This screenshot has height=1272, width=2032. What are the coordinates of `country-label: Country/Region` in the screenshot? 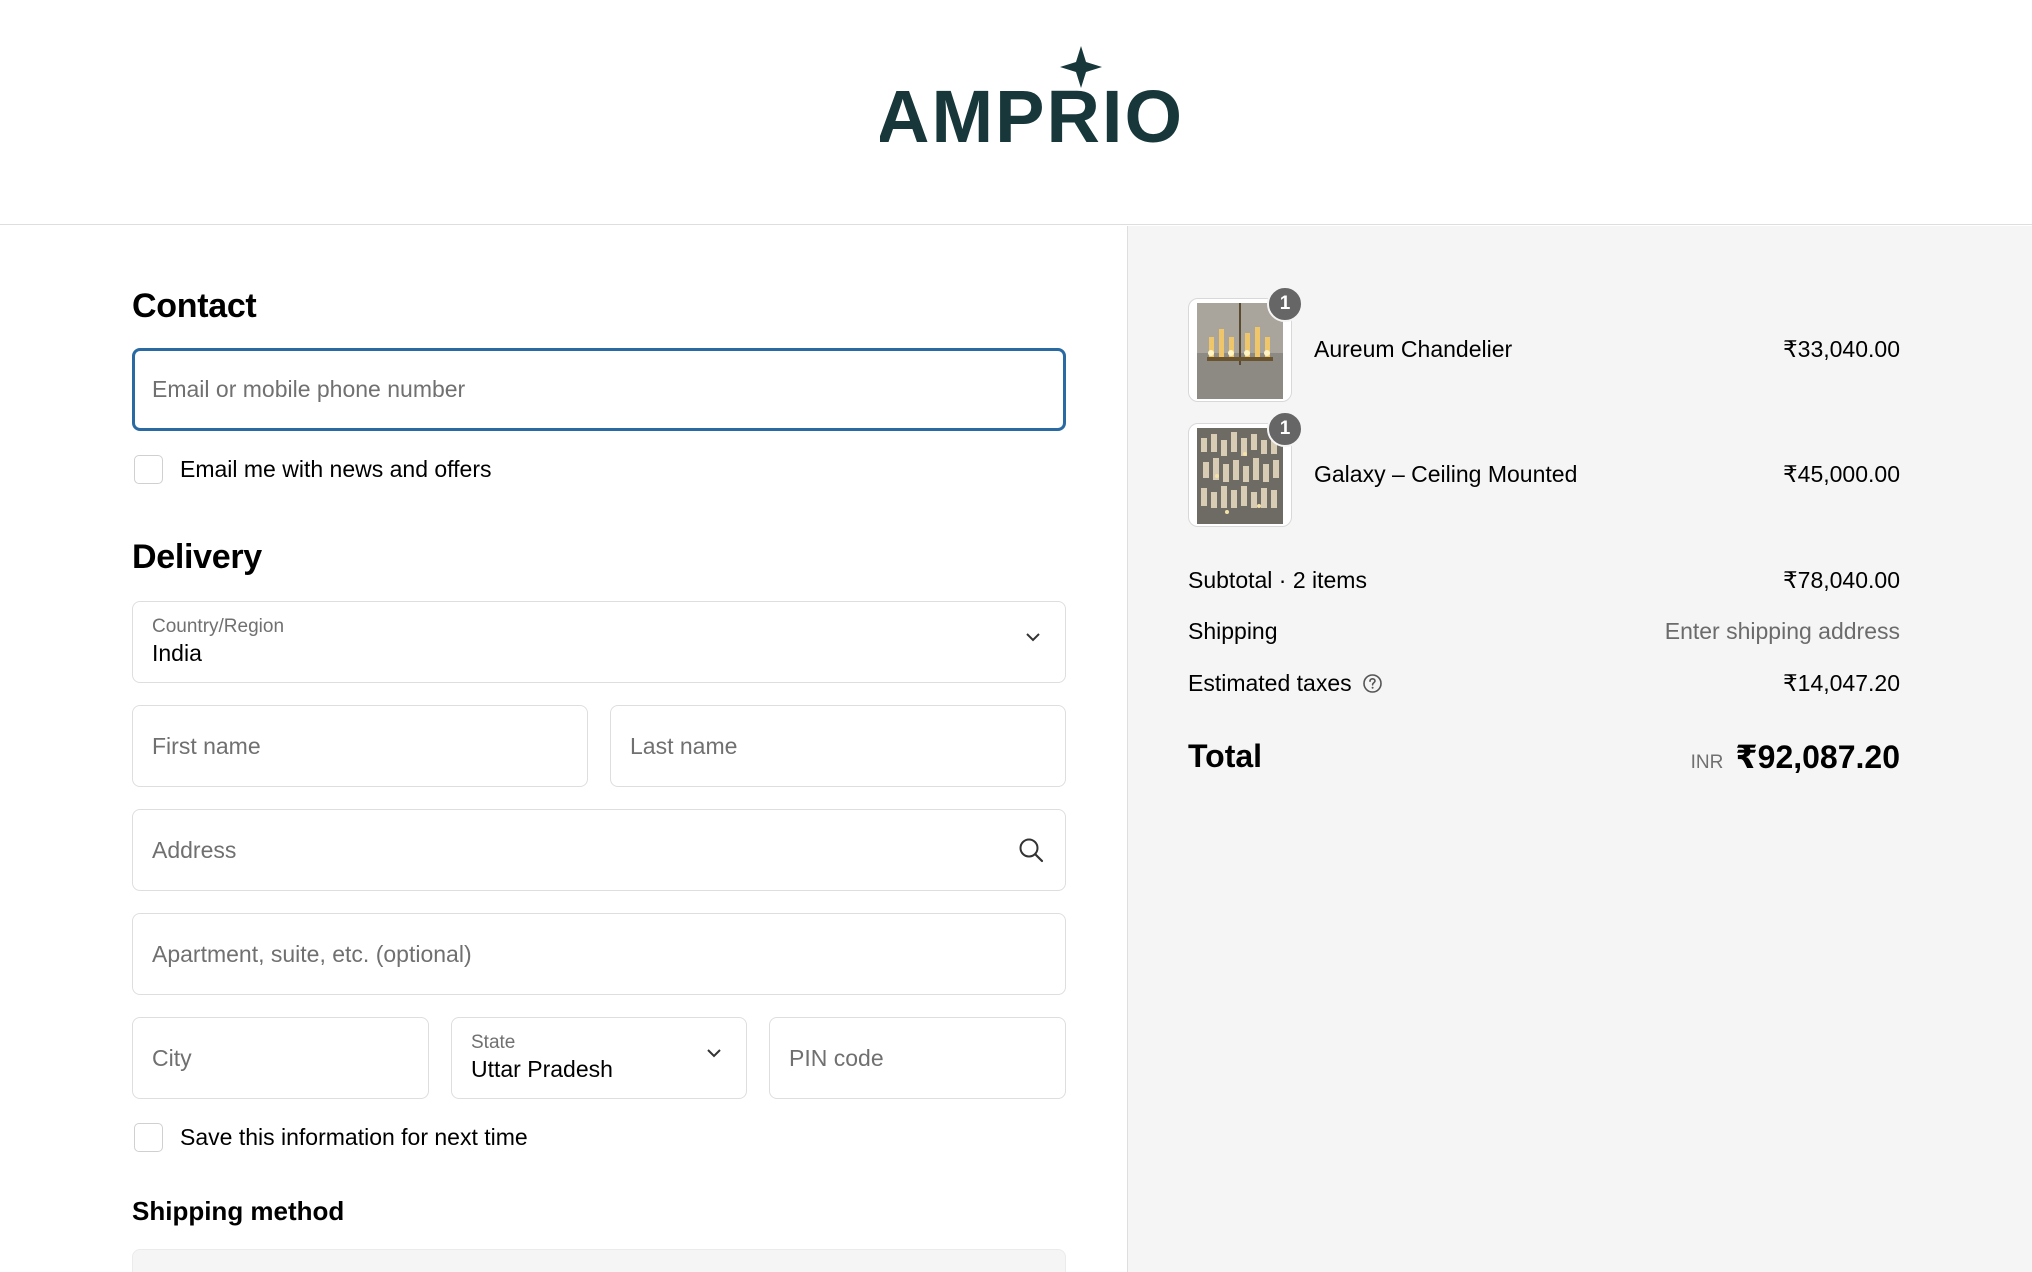 It's located at (218, 626).